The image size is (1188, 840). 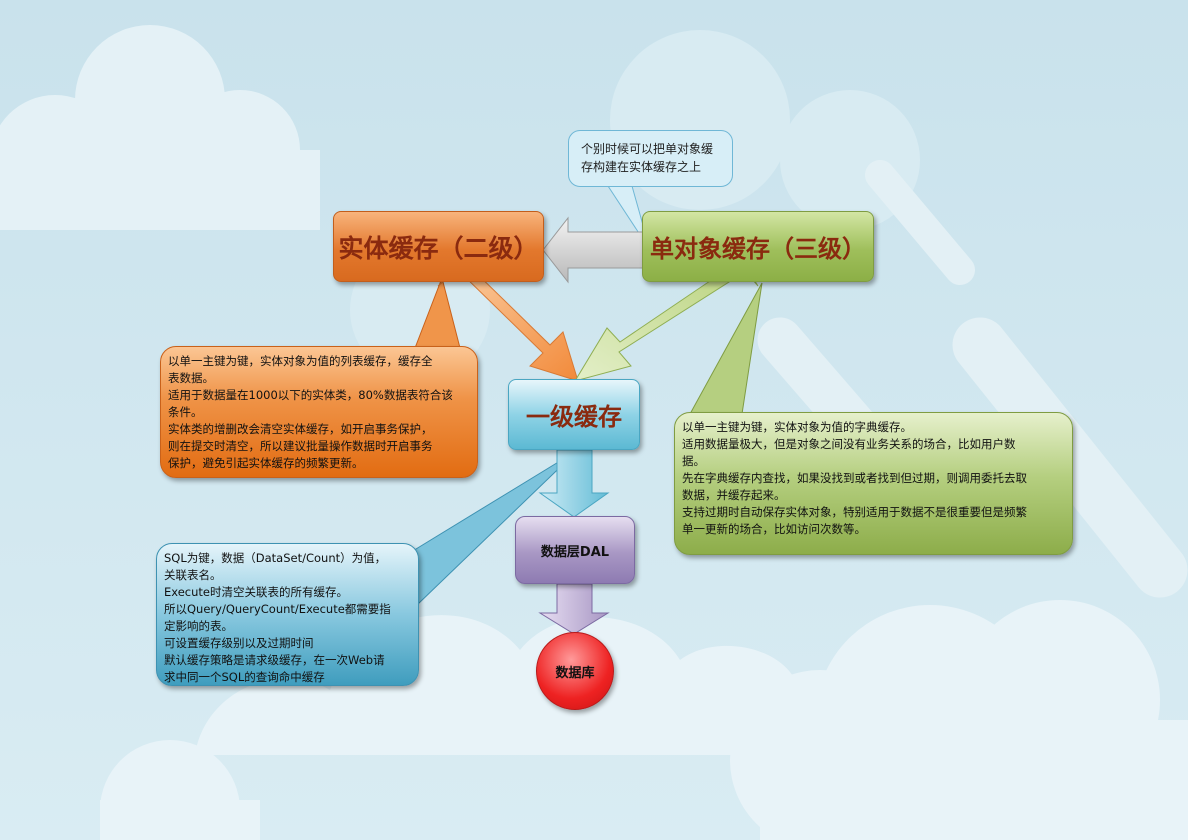 I want to click on database-label: 数据库, so click(x=575, y=673).